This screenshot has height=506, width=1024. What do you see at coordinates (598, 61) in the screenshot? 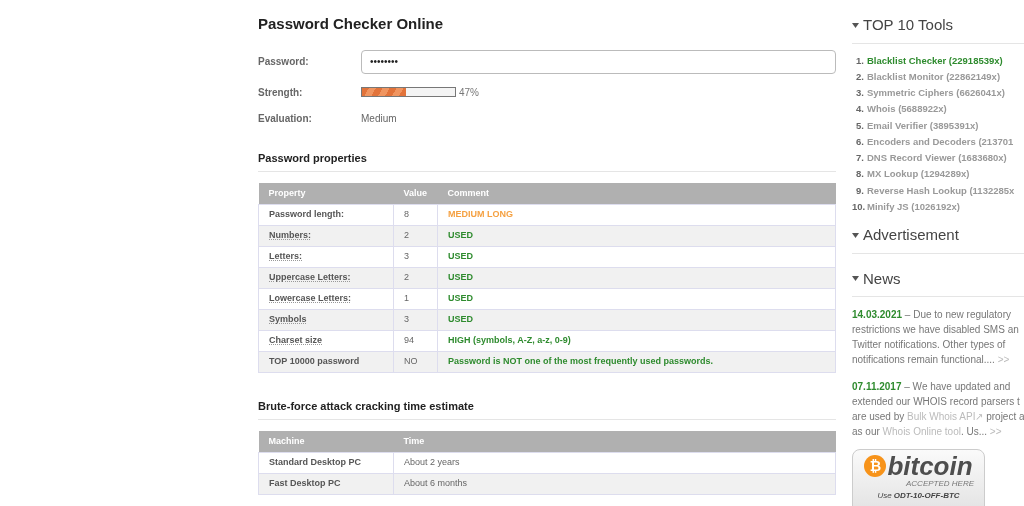
I see `password-field: ••••••••` at bounding box center [598, 61].